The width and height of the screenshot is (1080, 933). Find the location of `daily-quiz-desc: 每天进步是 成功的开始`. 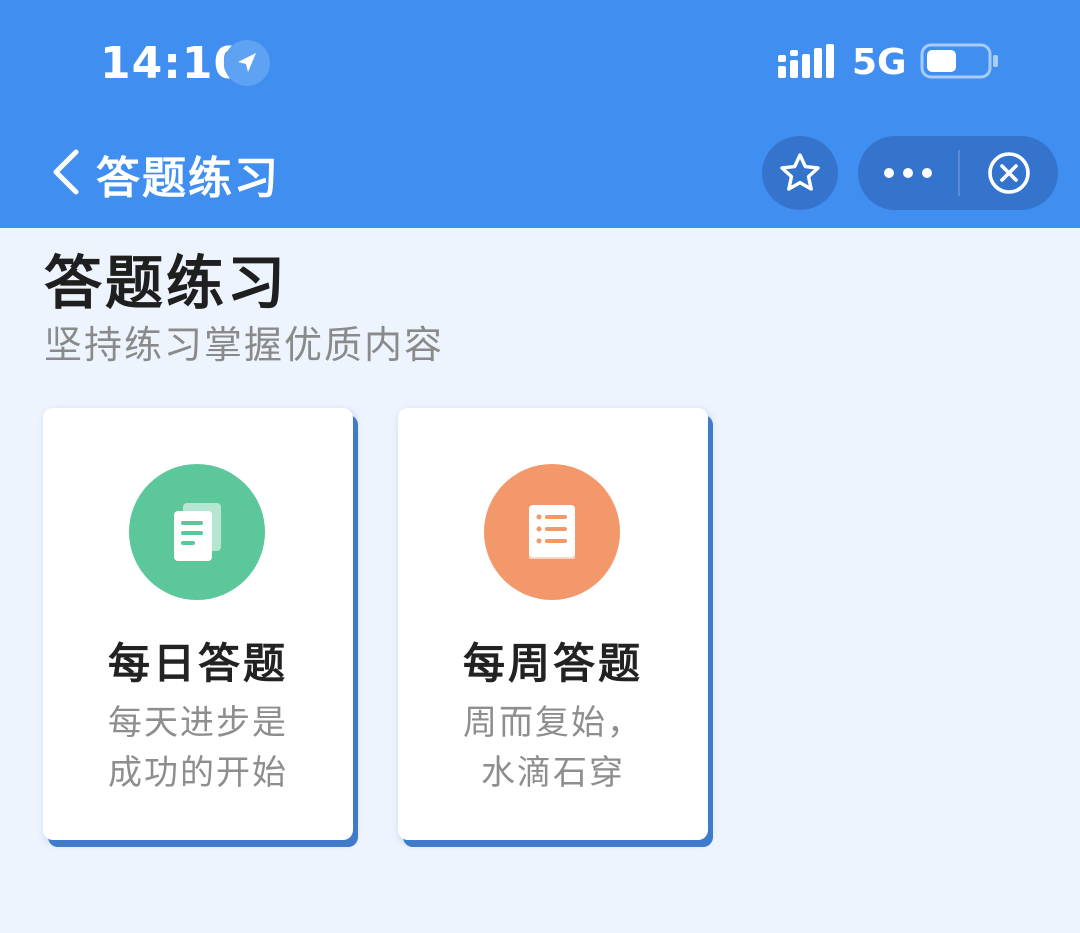

daily-quiz-desc: 每天进步是 成功的开始 is located at coordinates (198, 748).